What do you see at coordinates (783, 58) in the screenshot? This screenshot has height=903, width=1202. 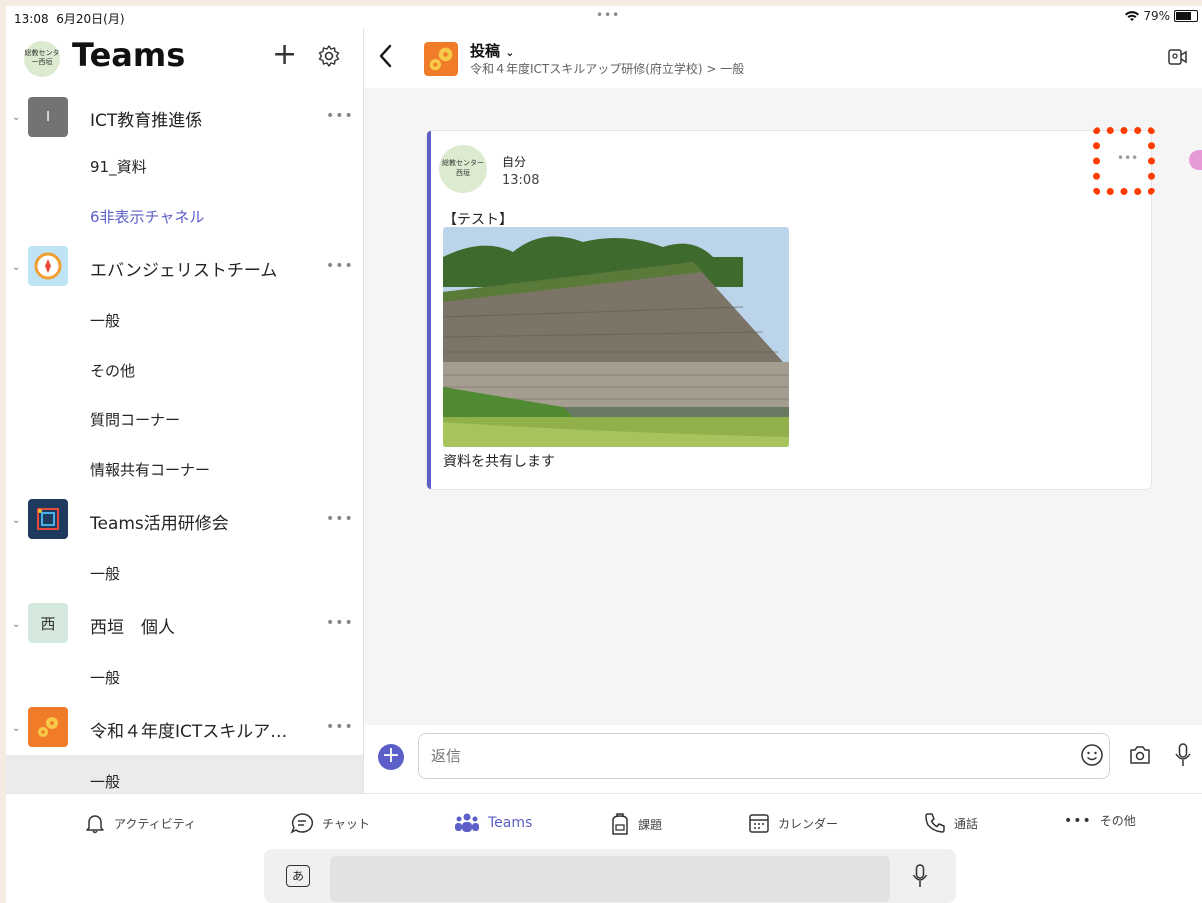 I see `channel-header: 投稿 ⌄ 令和４年度ICTスキルアップ研修(府立学校) > 一般` at bounding box center [783, 58].